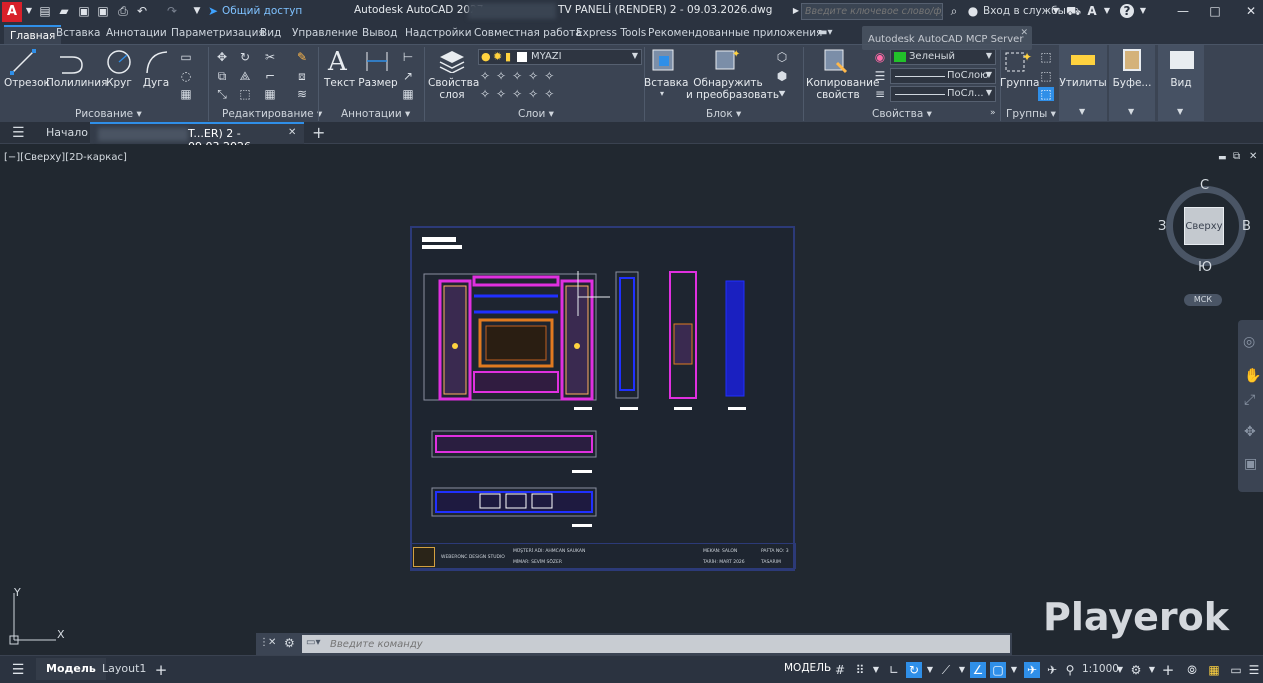  Describe the element at coordinates (973, 11) in the screenshot. I see `user-icon: ●` at that location.